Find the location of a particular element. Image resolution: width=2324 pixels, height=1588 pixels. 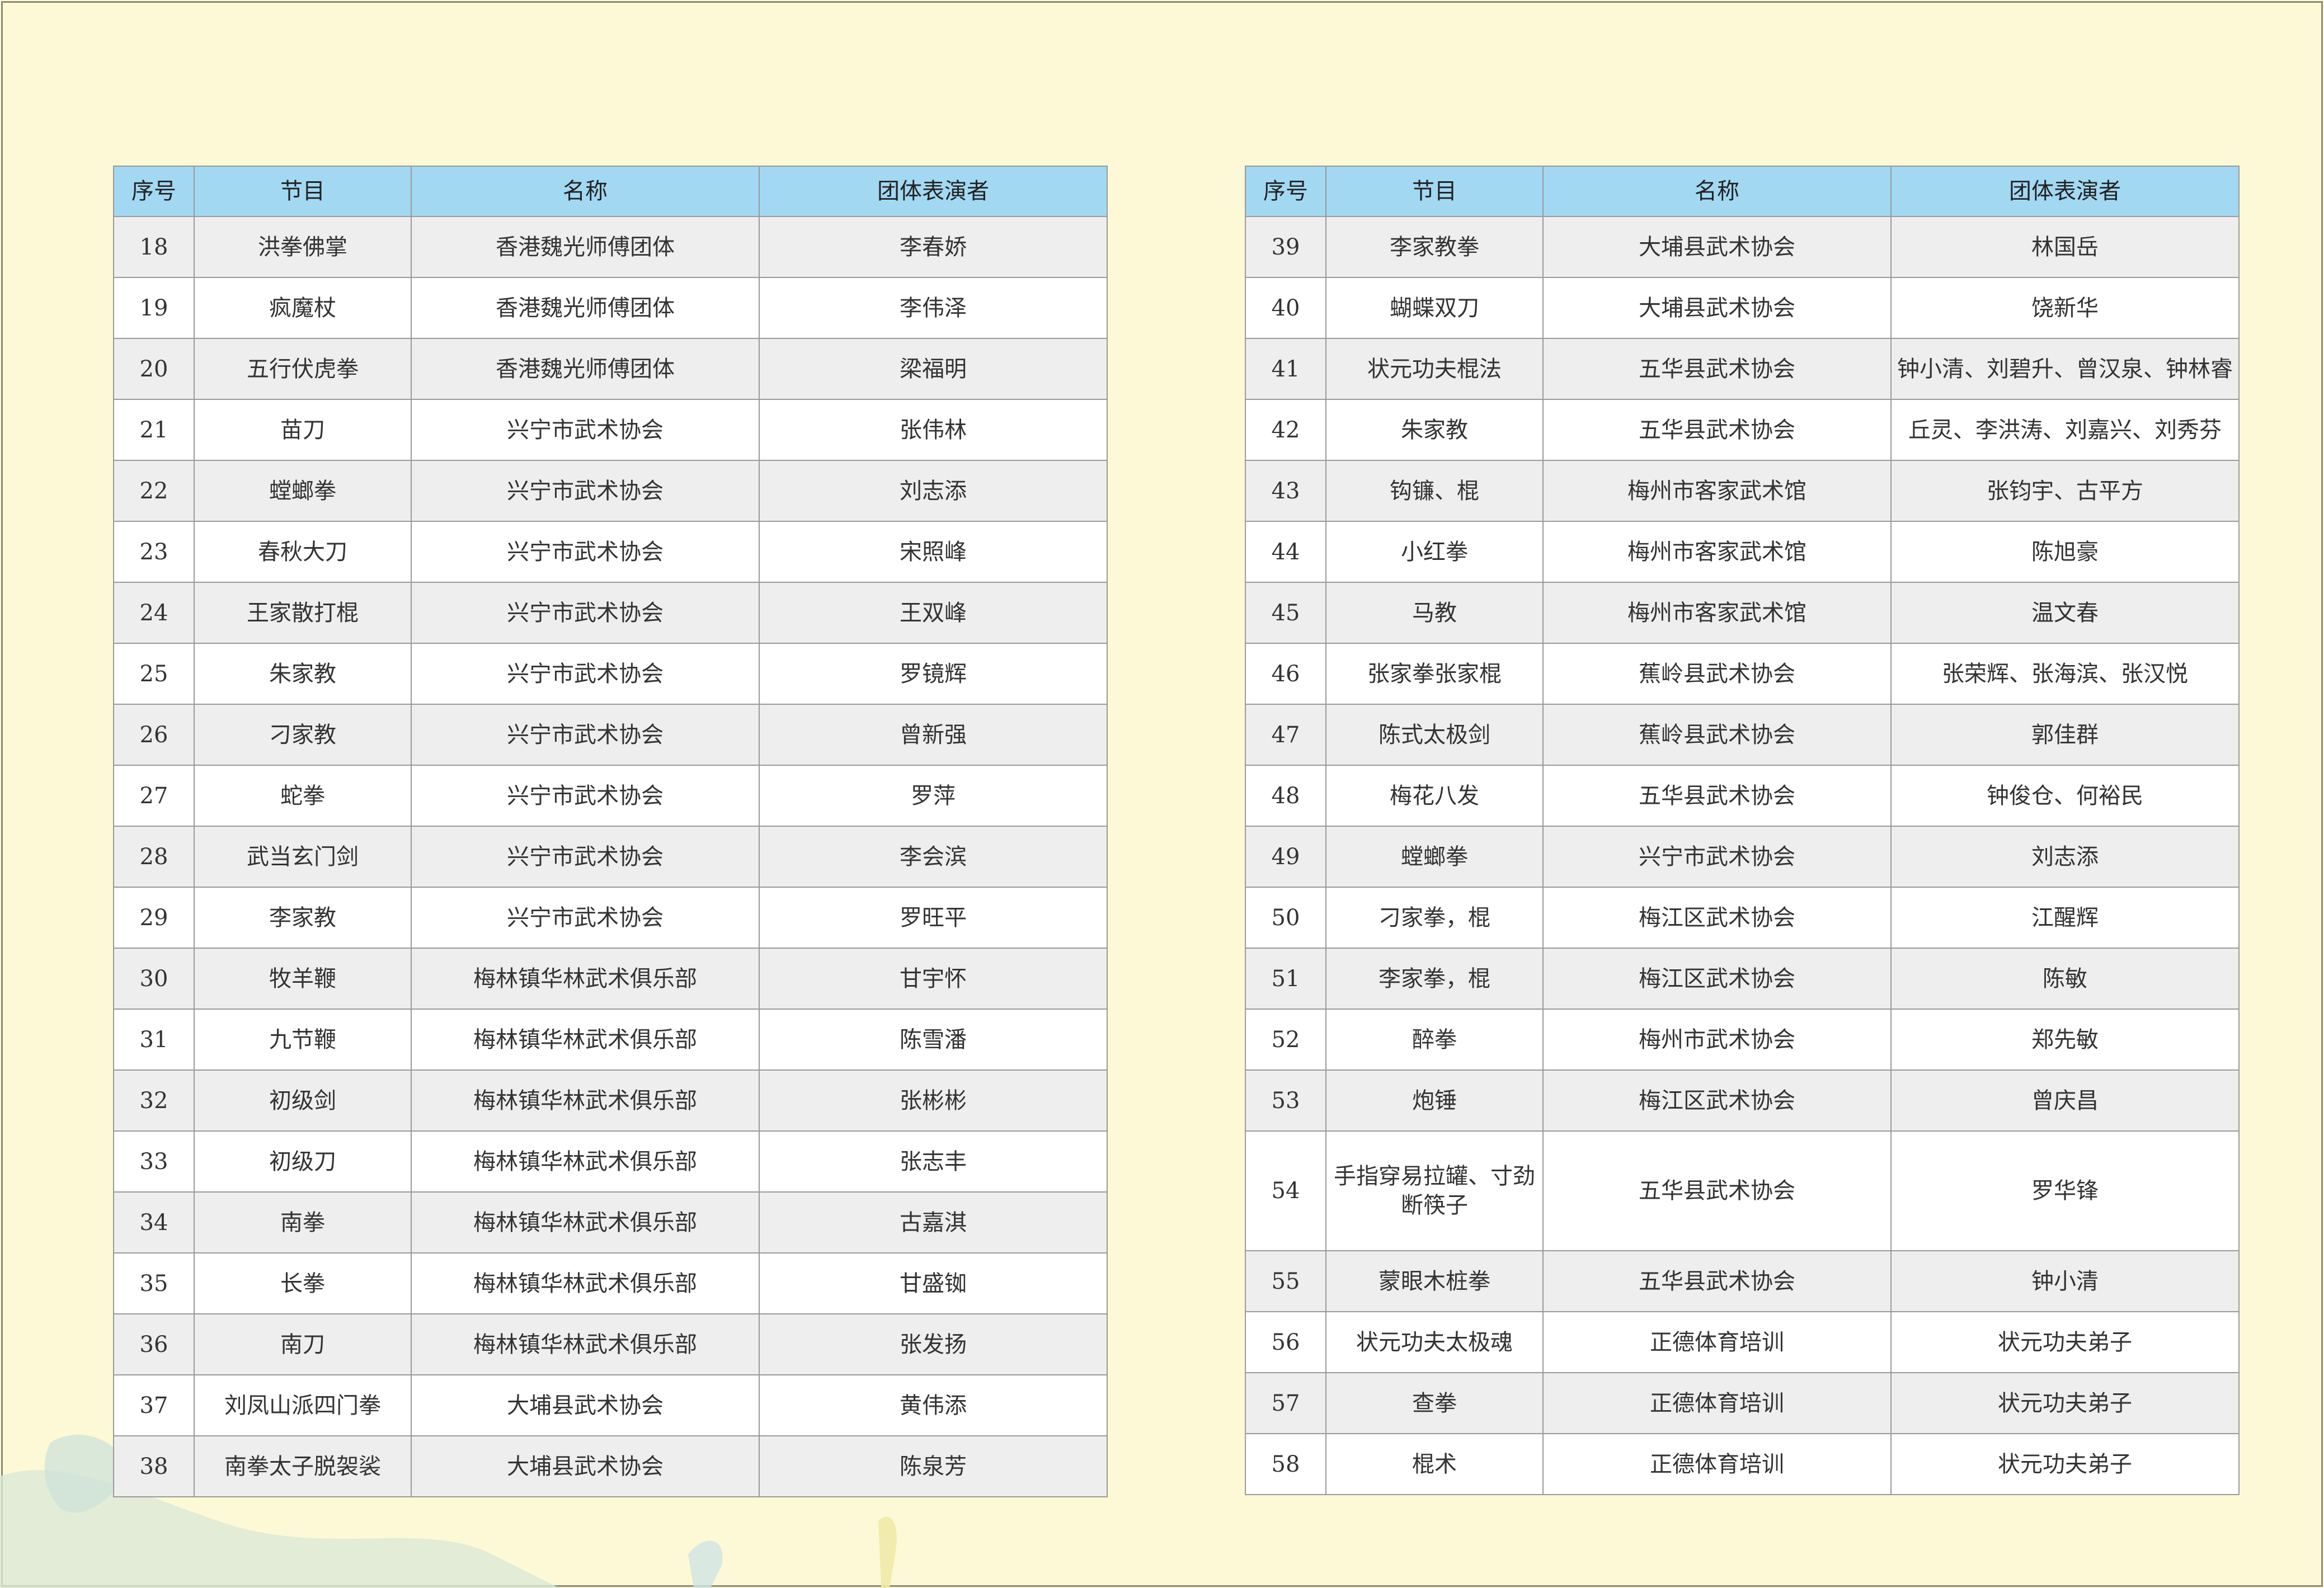

cell-program: 梅花八发 is located at coordinates (1434, 796).